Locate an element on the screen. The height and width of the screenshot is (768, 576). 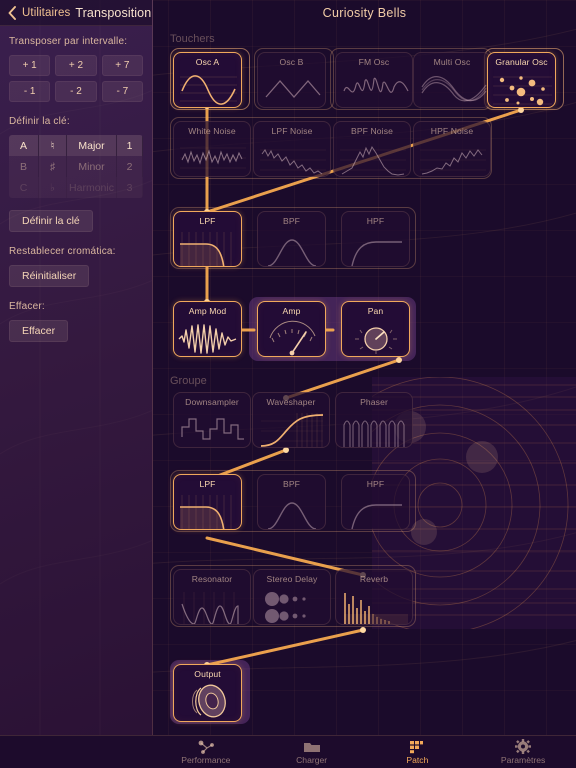
module-osc-b: Osc B is located at coordinates (291, 80).